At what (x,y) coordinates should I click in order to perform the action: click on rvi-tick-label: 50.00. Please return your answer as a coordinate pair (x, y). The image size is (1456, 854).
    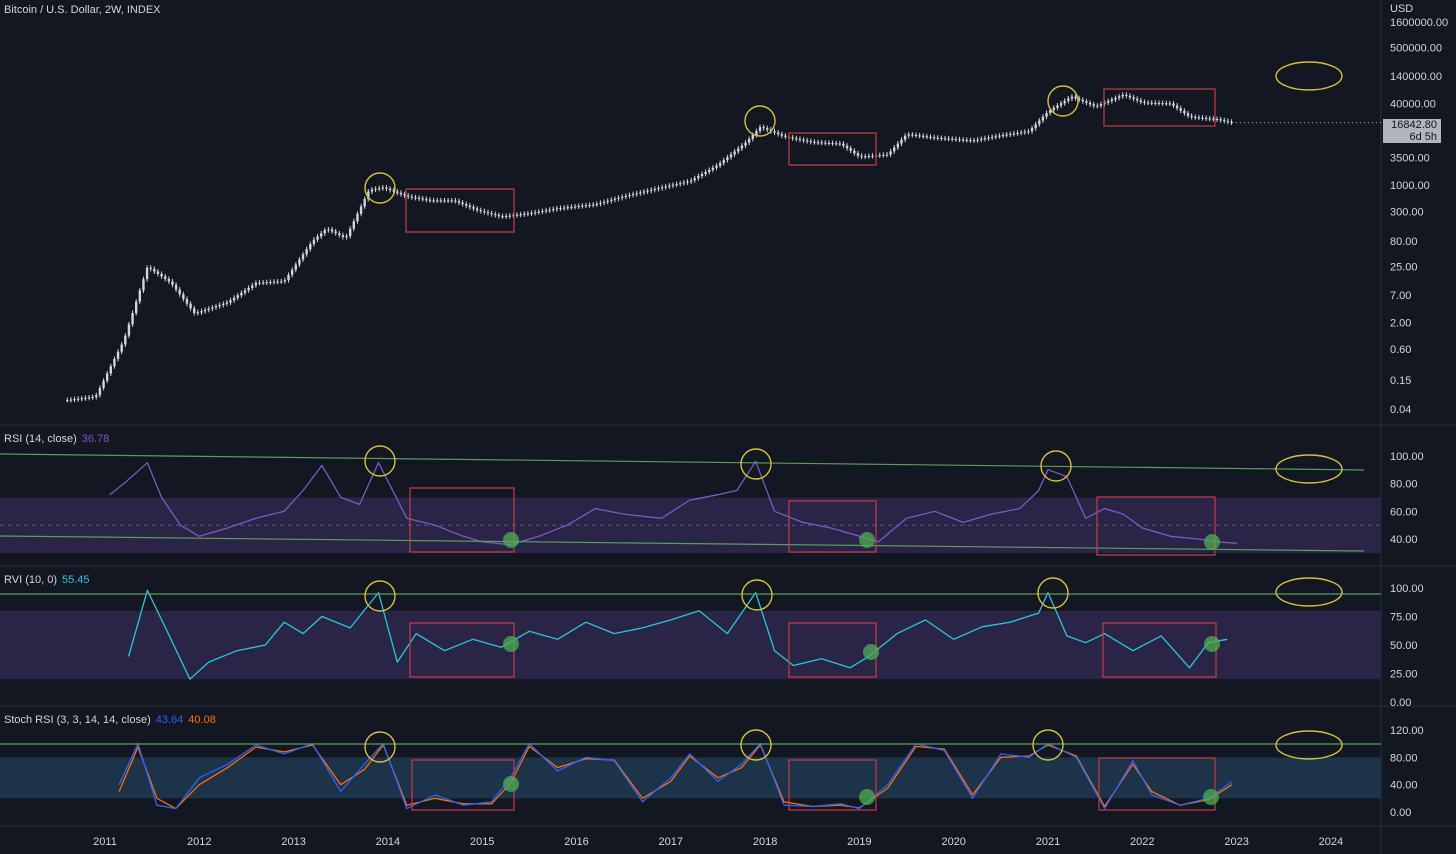
    Looking at the image, I should click on (1404, 646).